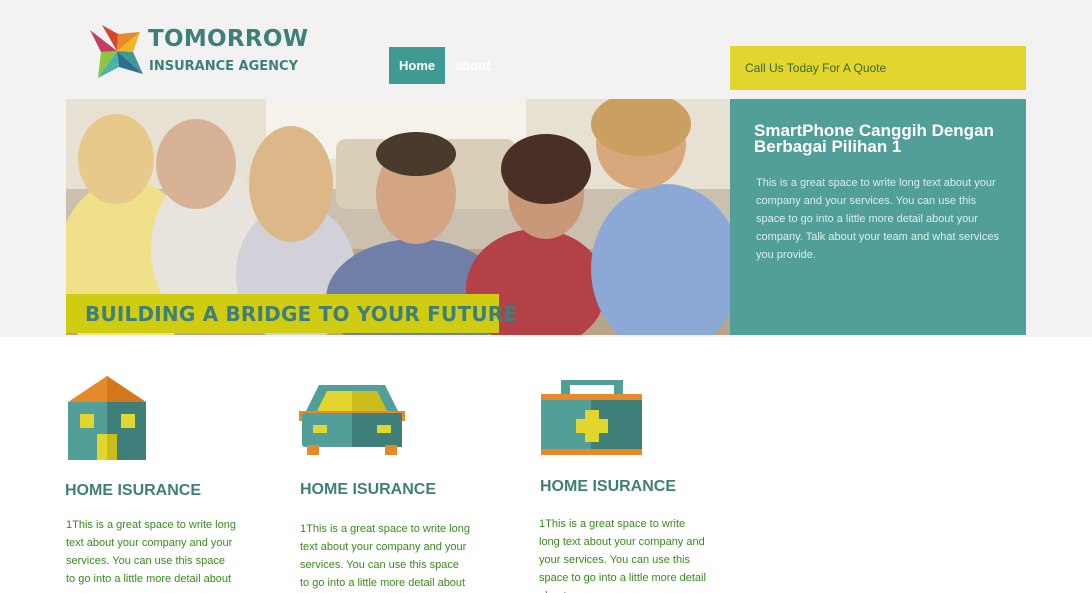 This screenshot has width=1092, height=593. I want to click on main-nav: Home about, so click(445, 65).